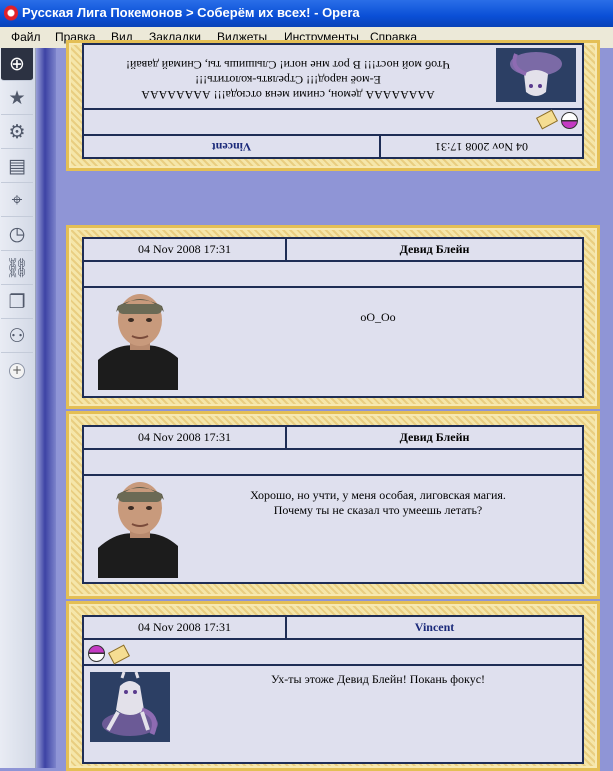  What do you see at coordinates (26, 37) in the screenshot?
I see `menu-file: Файл` at bounding box center [26, 37].